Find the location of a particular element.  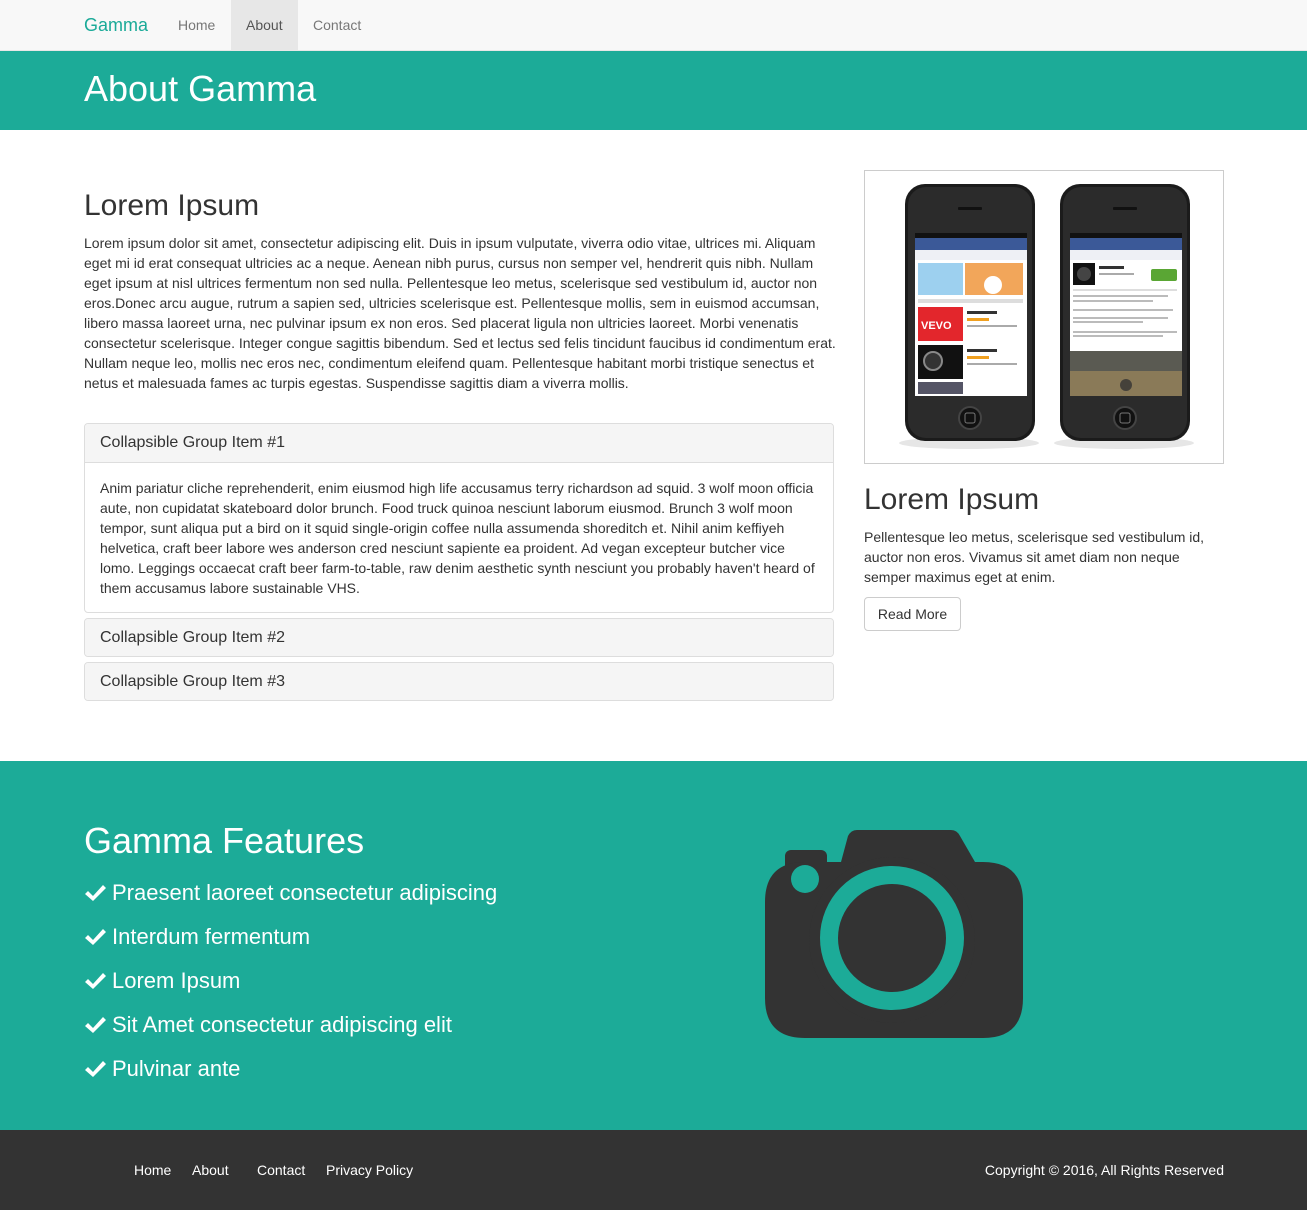

feature-label: Lorem Ipsum is located at coordinates (176, 980).